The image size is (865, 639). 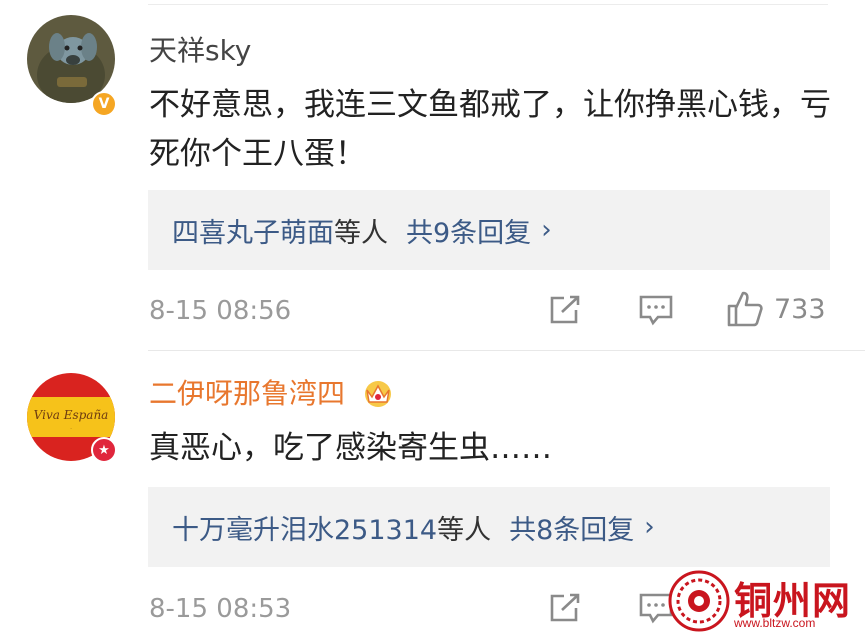 I want to click on star-badge-icon: ★, so click(x=104, y=450).